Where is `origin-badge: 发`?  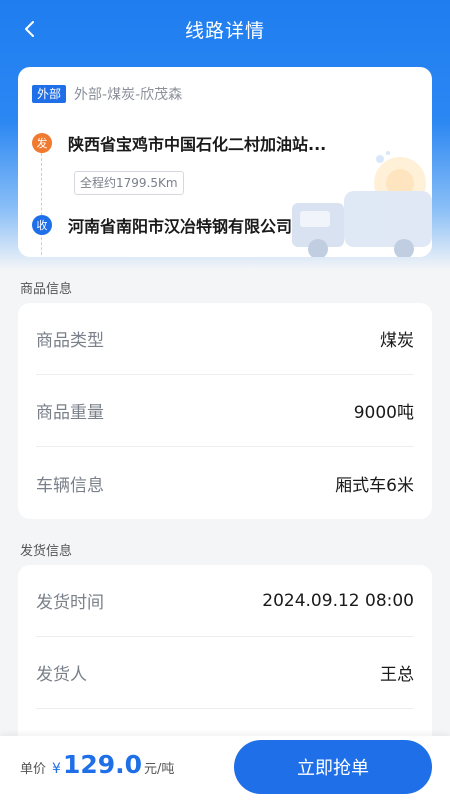
origin-badge: 发 is located at coordinates (42, 143).